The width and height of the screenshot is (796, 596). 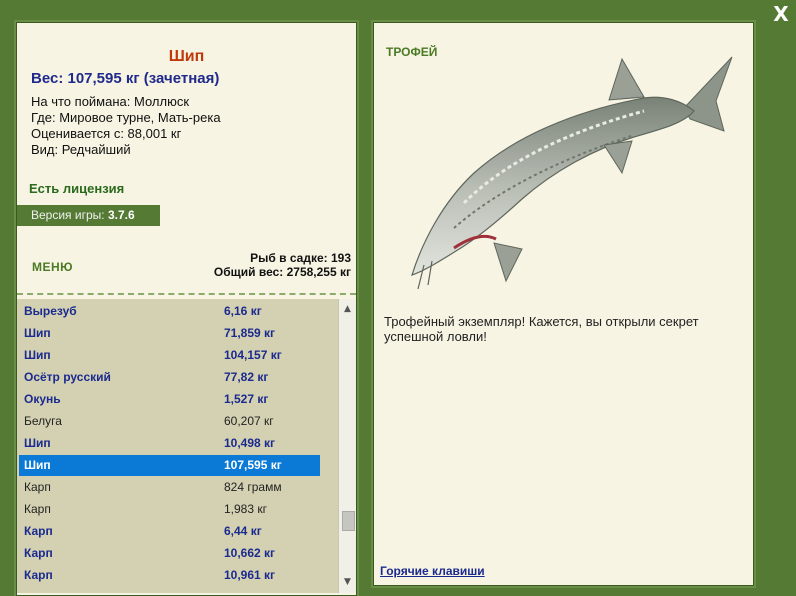 What do you see at coordinates (67, 377) in the screenshot?
I see `fish-list-name: Осётр русский` at bounding box center [67, 377].